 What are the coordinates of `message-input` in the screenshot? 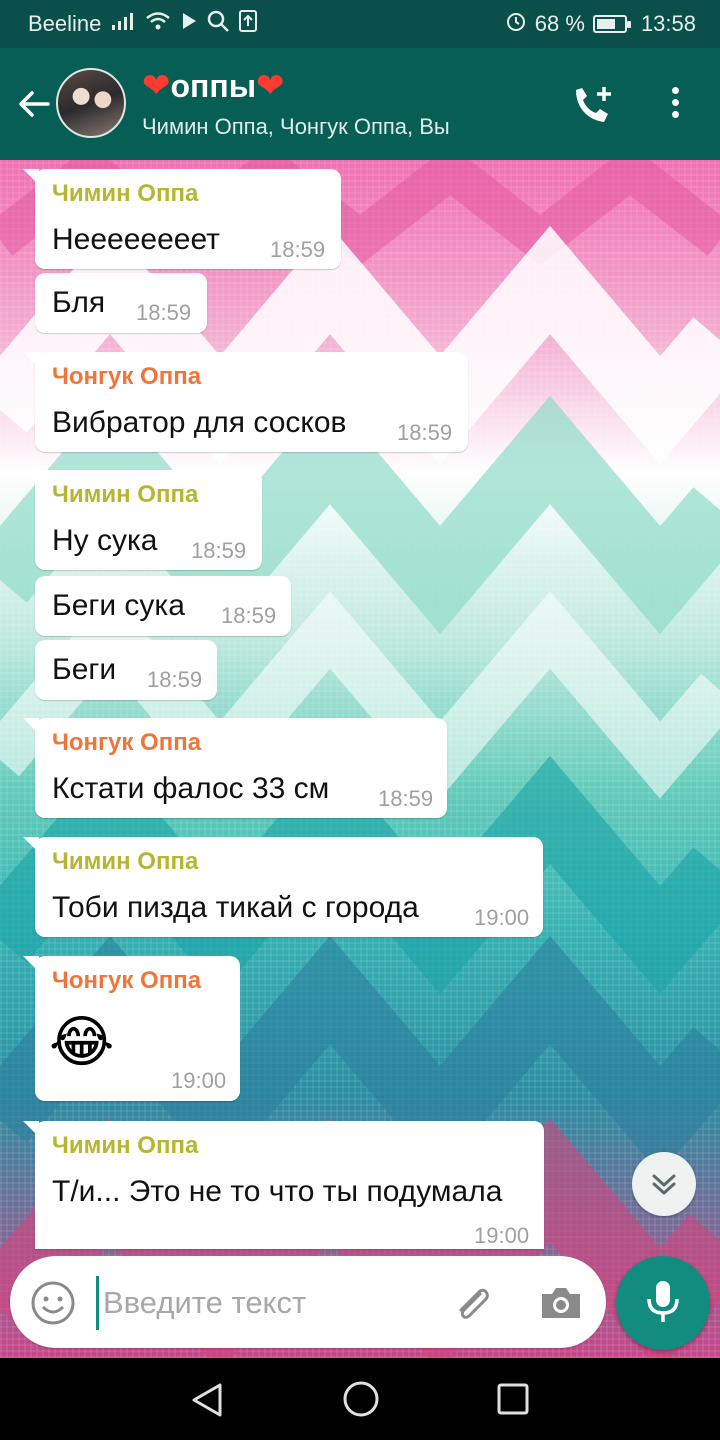 It's located at (265, 1303).